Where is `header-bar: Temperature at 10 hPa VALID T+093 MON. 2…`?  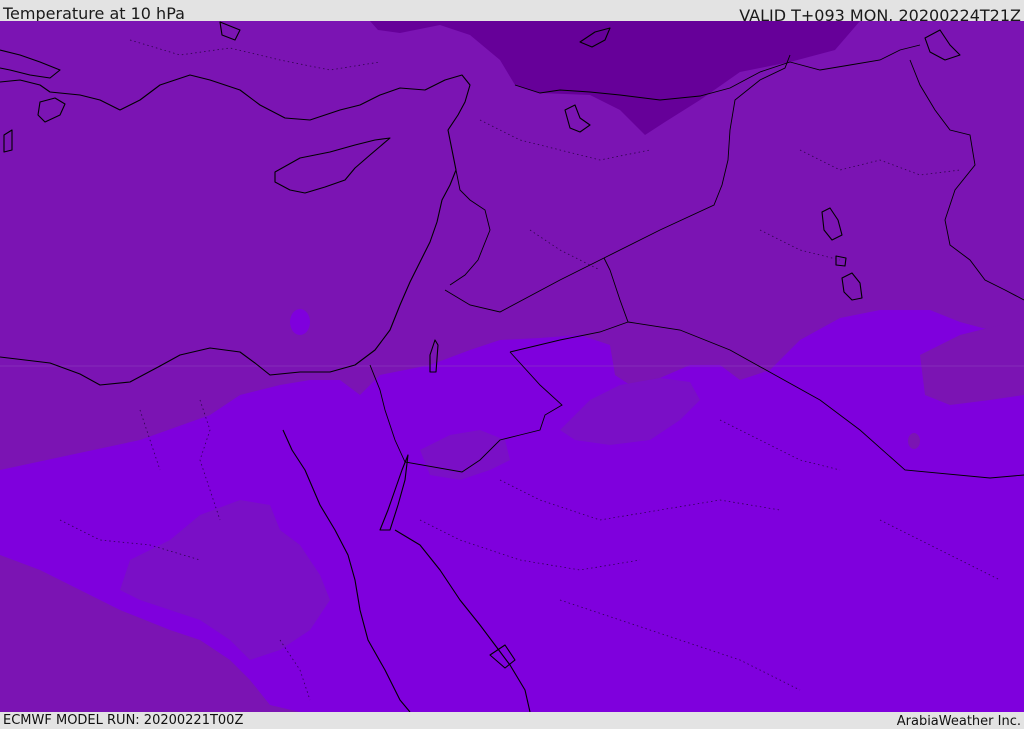
header-bar: Temperature at 10 hPa VALID T+093 MON. 2… is located at coordinates (512, 12).